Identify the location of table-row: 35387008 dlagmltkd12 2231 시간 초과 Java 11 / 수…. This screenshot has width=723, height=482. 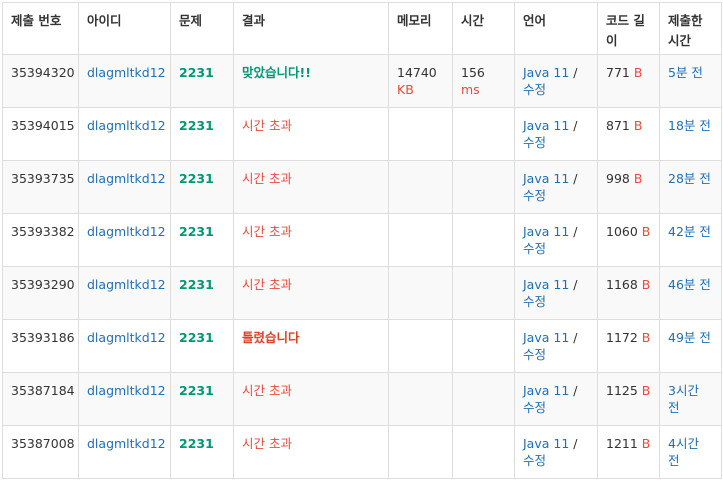
(362, 452).